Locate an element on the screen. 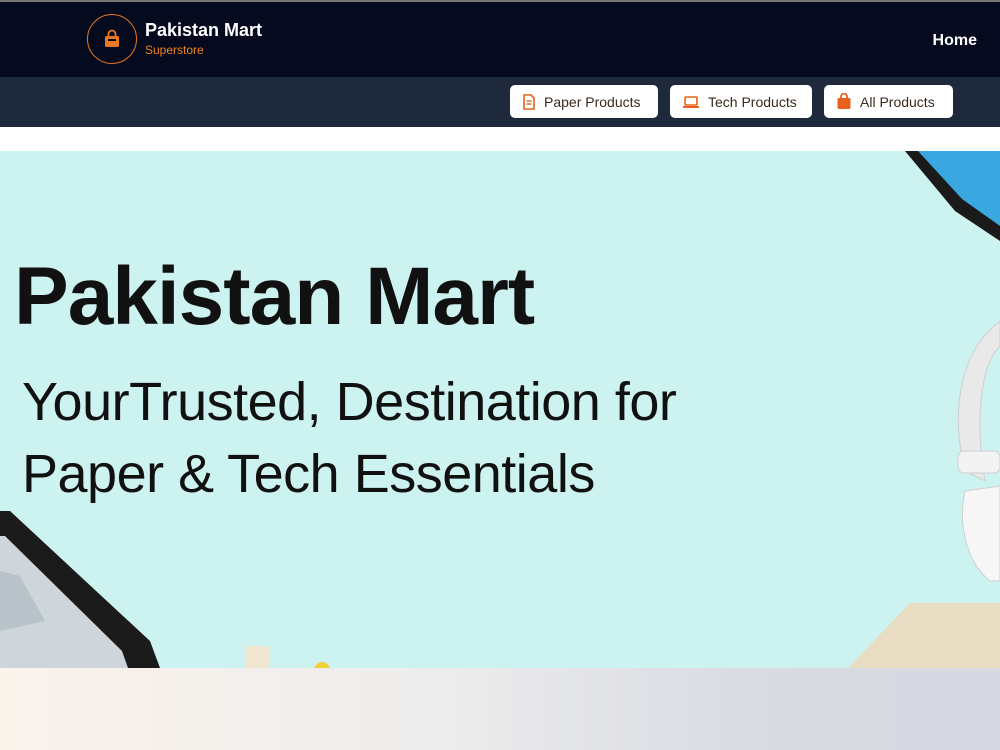 The image size is (1000, 750). brand-tagline: Superstore is located at coordinates (174, 50).